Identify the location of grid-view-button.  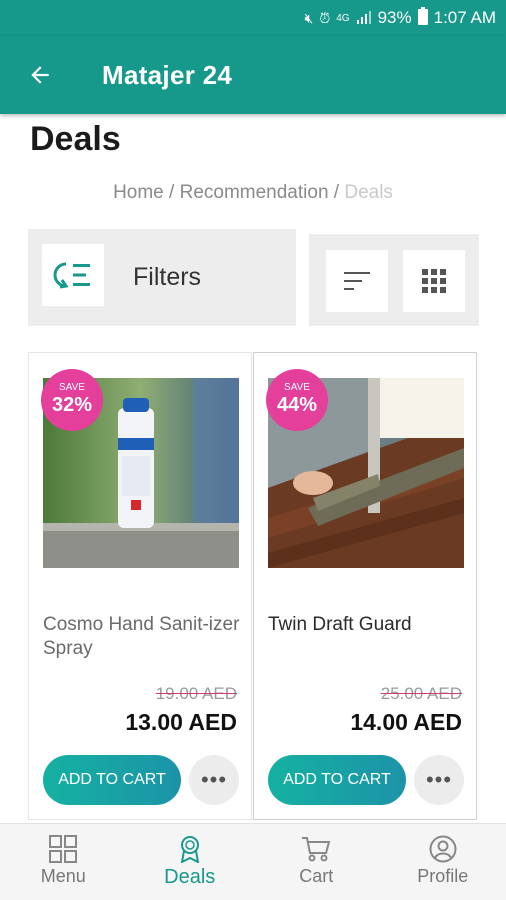
(434, 281).